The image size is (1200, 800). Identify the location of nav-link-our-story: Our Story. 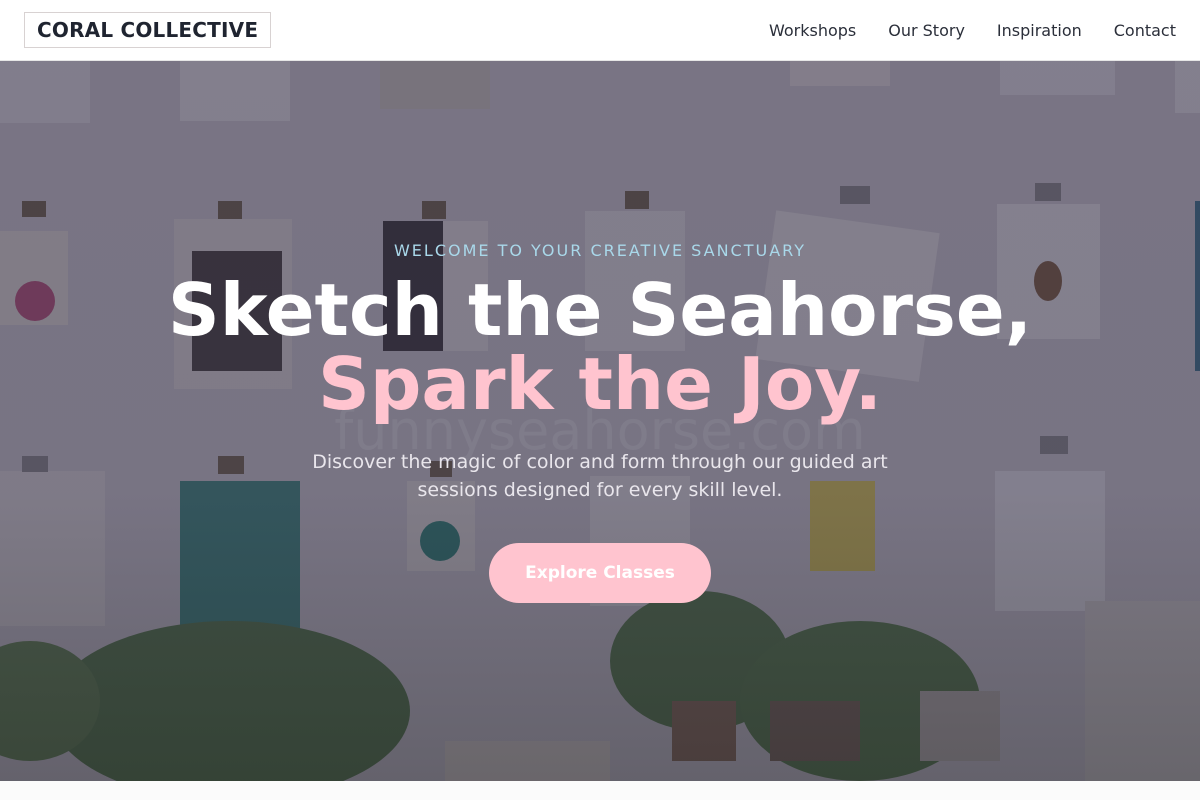
(926, 30).